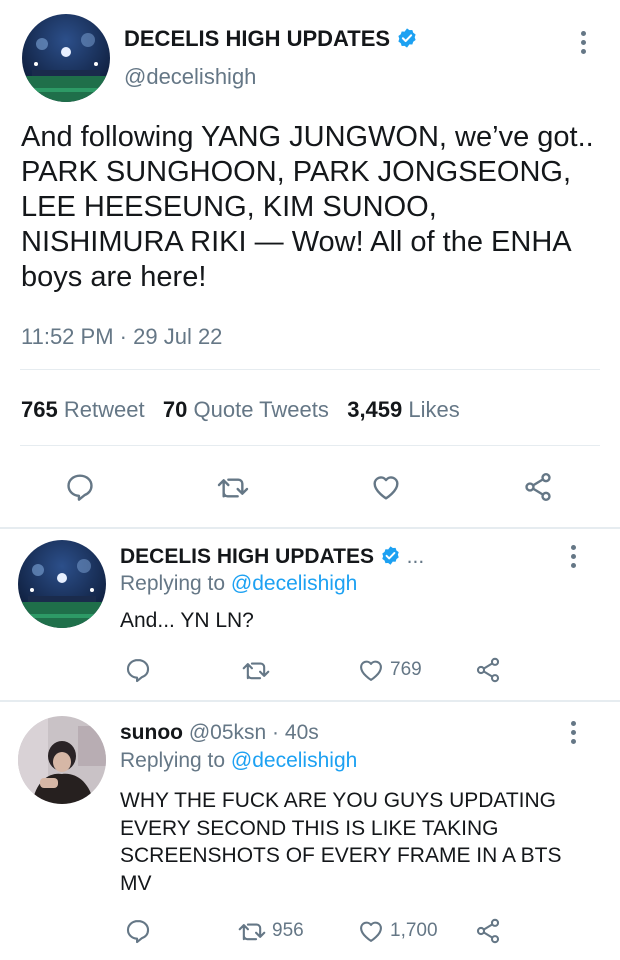 The width and height of the screenshot is (620, 960). What do you see at coordinates (62, 584) in the screenshot?
I see `reply1-avatar` at bounding box center [62, 584].